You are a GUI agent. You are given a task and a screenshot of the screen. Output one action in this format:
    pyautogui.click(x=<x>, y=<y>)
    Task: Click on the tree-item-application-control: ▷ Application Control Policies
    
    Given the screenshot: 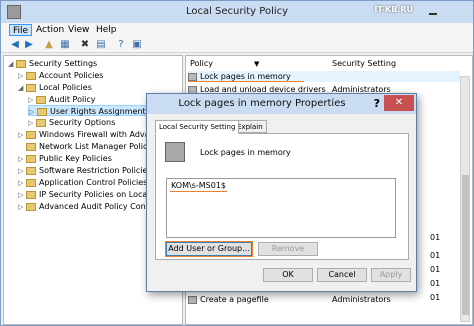 What is the action you would take?
    pyautogui.click(x=82, y=182)
    